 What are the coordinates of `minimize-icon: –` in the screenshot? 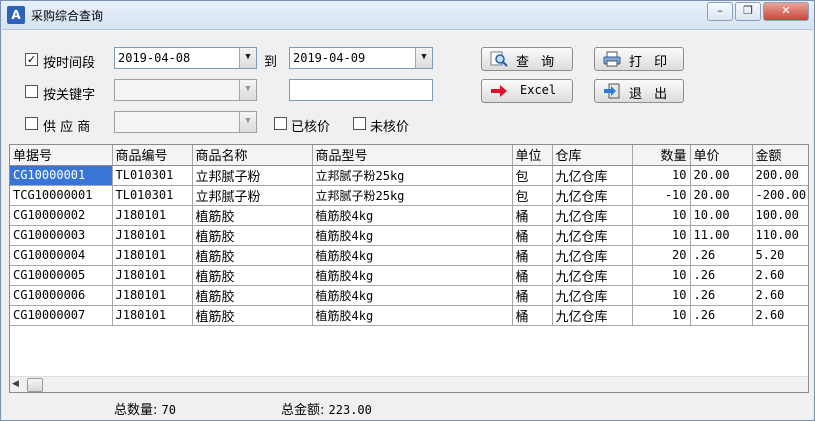 It's located at (720, 11).